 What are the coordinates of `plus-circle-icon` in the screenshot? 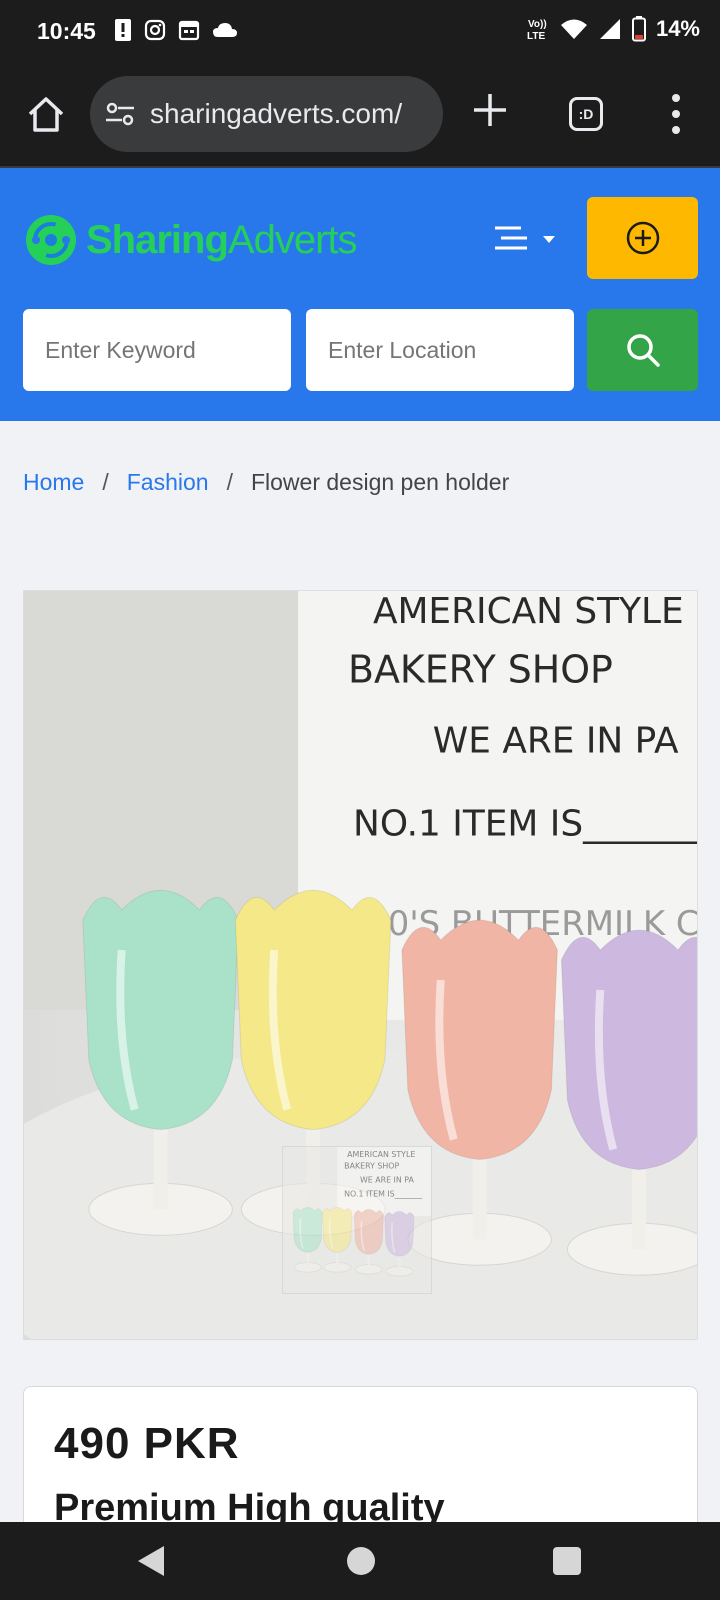 It's located at (642, 238).